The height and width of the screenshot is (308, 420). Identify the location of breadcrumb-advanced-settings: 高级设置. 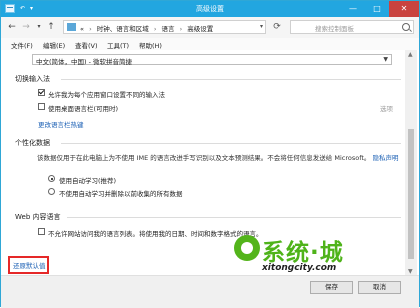
(200, 29).